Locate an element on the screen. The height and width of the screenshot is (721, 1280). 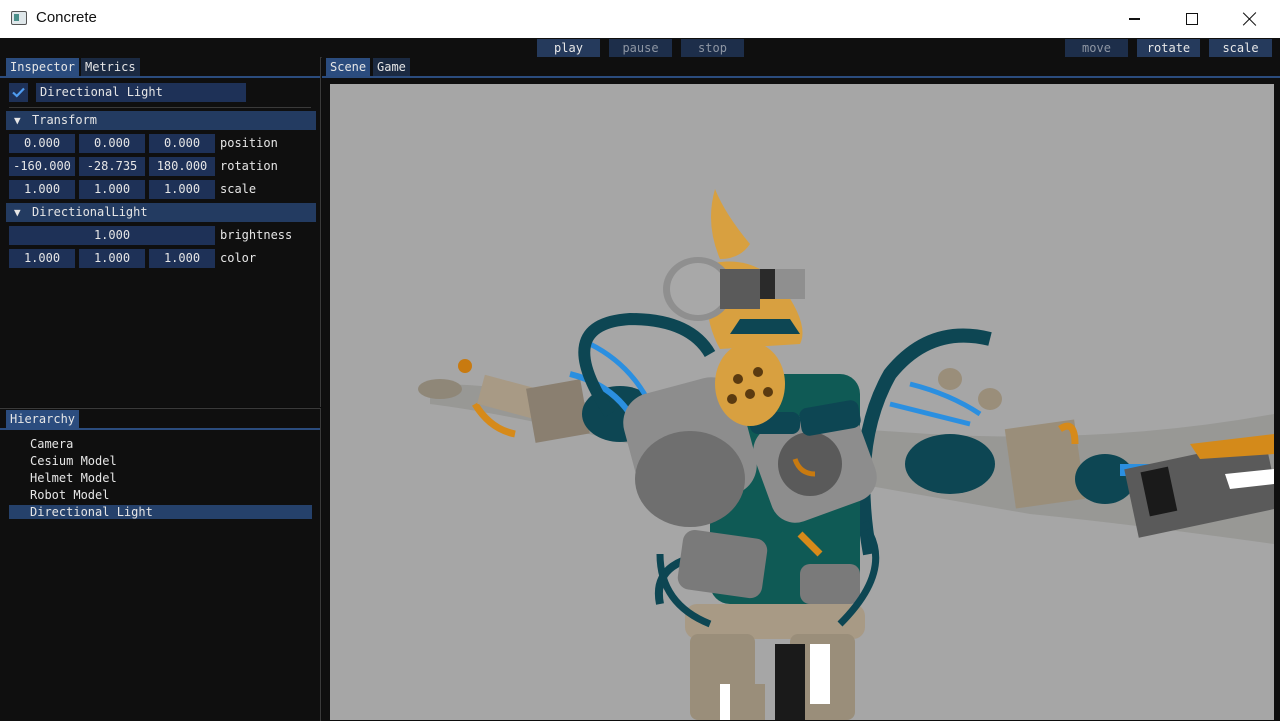
inspector-tabstrip: Inspector Metrics is located at coordinates (160, 67).